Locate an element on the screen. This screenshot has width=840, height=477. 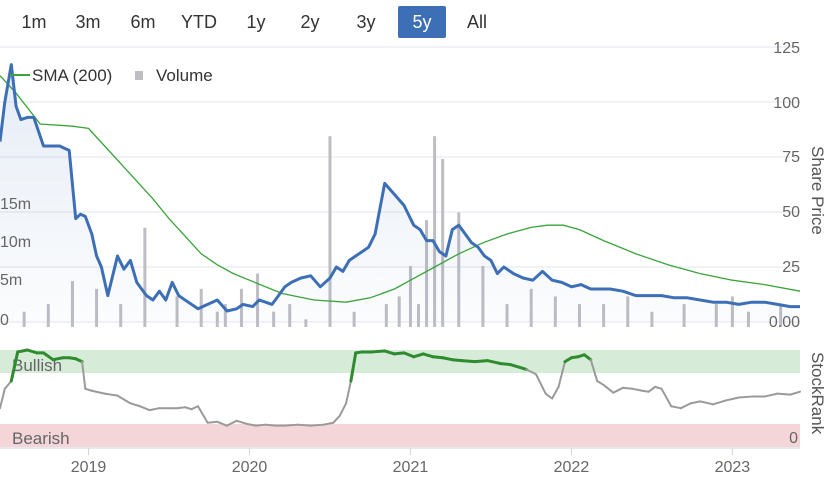
legend-volume-swatch is located at coordinates (139, 75).